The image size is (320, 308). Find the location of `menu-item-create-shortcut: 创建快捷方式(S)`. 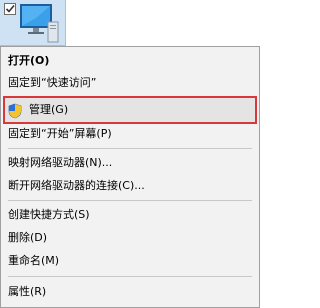

menu-item-create-shortcut: 创建快捷方式(S) is located at coordinates (130, 215).